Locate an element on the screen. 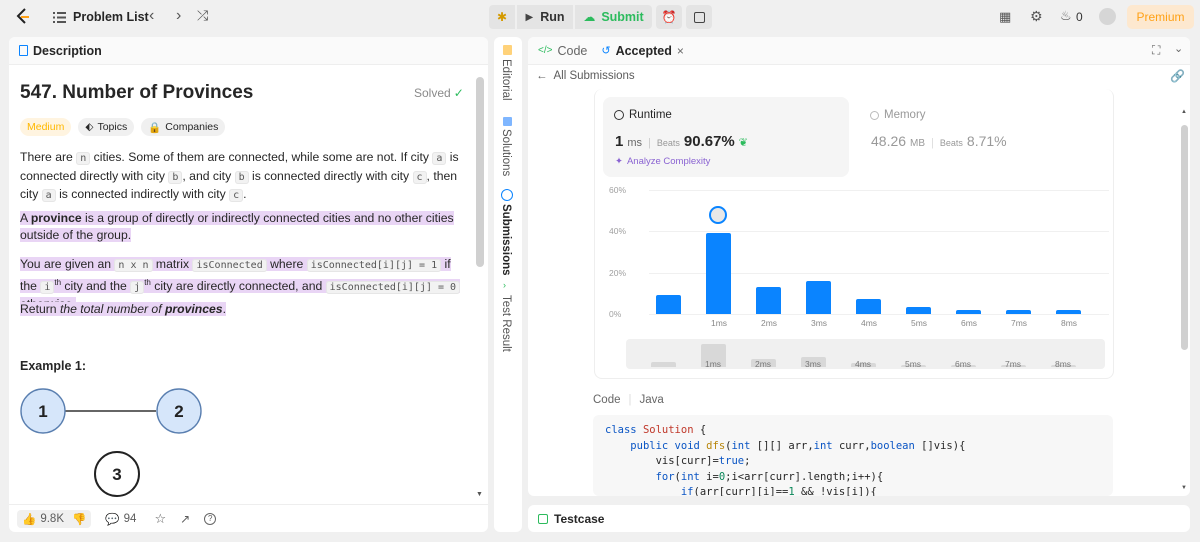  mini-tick-label: 2ms is located at coordinates (763, 364).